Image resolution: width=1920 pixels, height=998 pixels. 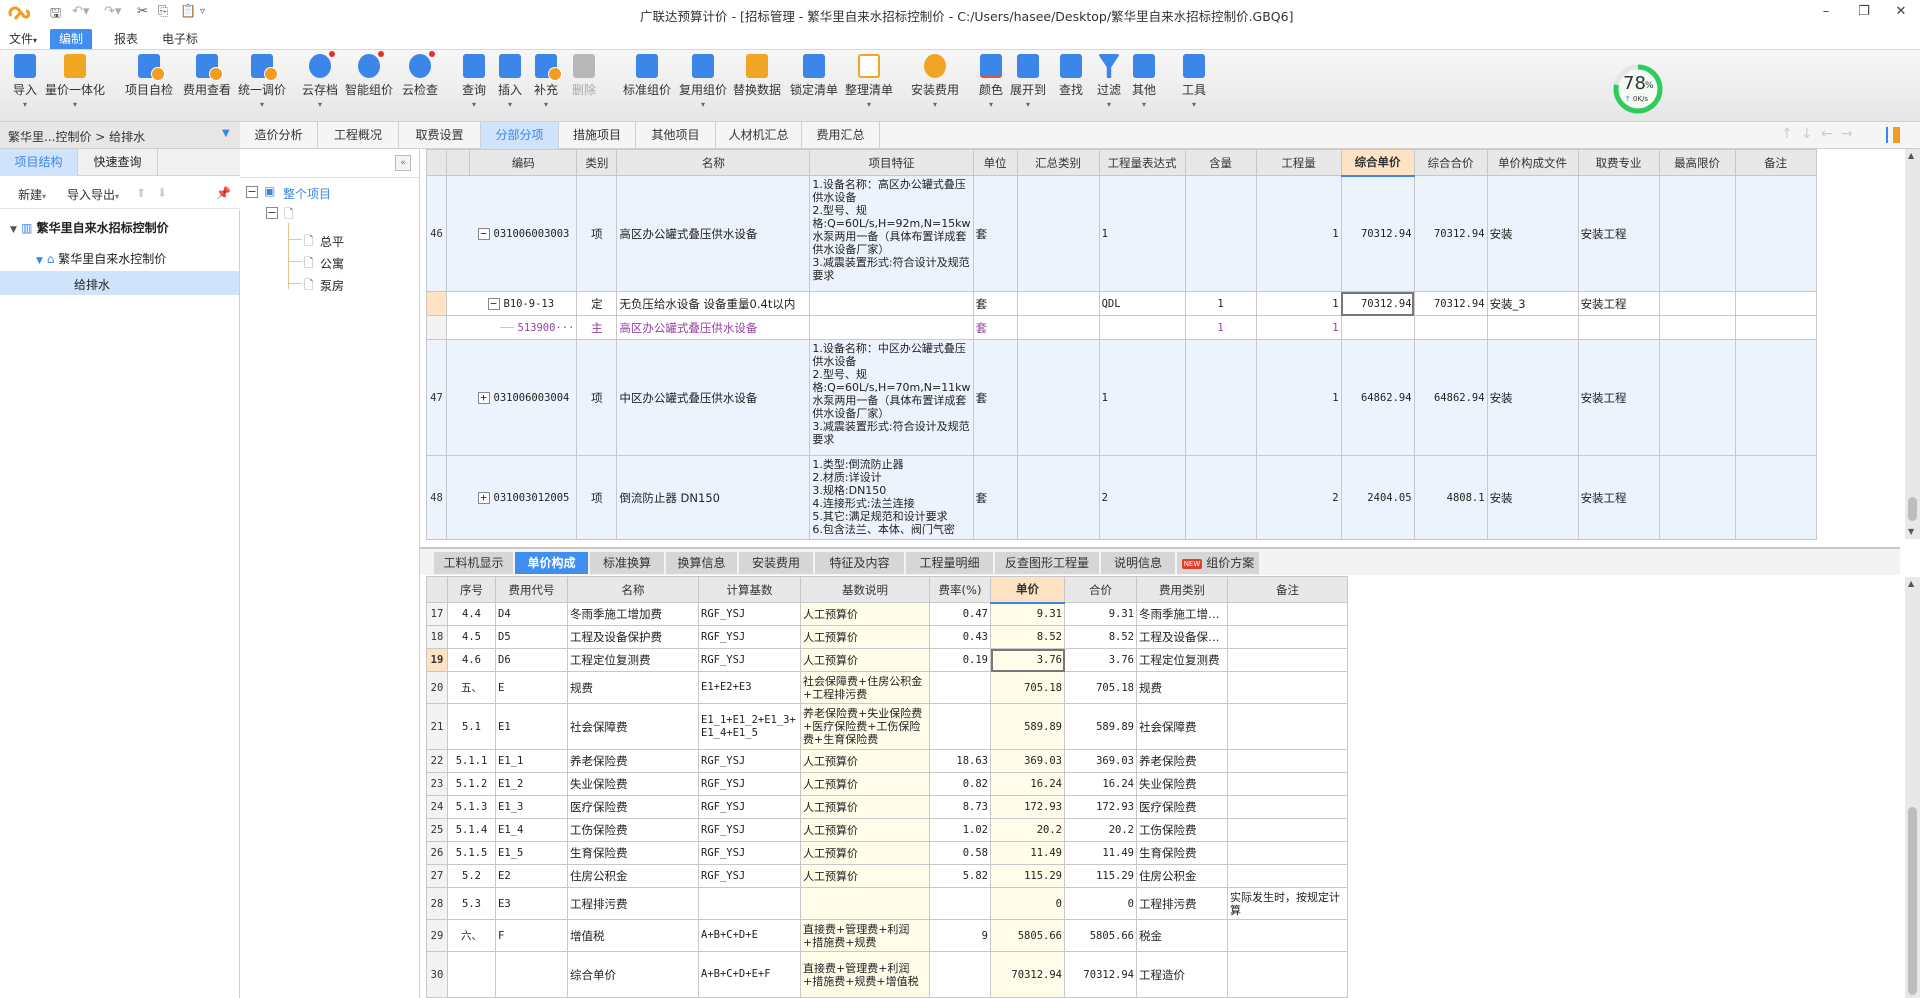 What do you see at coordinates (597, 497) in the screenshot?
I see `type-cell: 项` at bounding box center [597, 497].